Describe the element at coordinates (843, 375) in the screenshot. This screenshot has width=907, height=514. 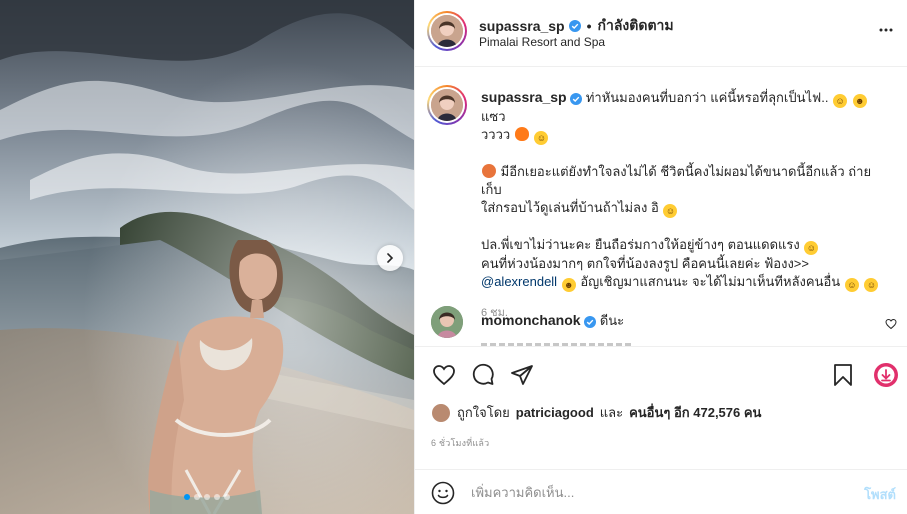
I see `bookmark-icon` at that location.